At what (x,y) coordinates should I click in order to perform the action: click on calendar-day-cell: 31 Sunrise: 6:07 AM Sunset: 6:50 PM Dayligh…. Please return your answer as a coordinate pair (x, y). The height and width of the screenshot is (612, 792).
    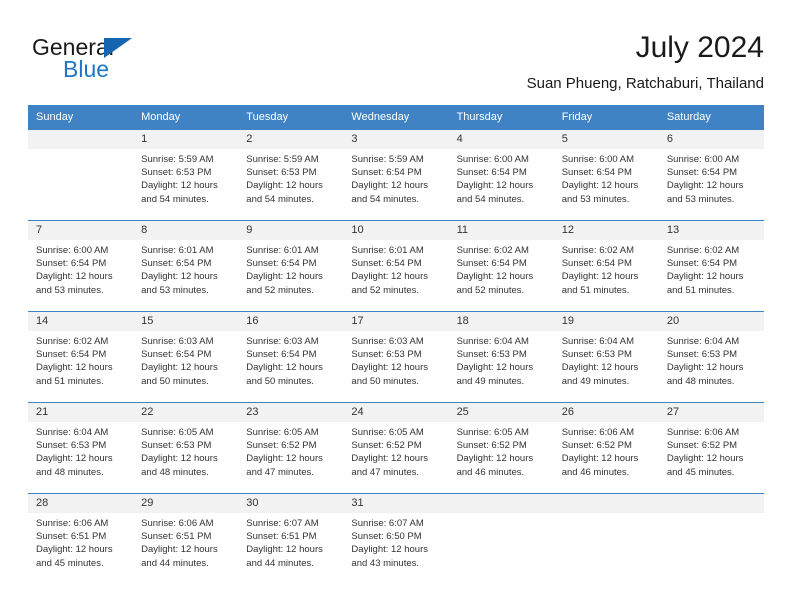
    Looking at the image, I should click on (396, 538).